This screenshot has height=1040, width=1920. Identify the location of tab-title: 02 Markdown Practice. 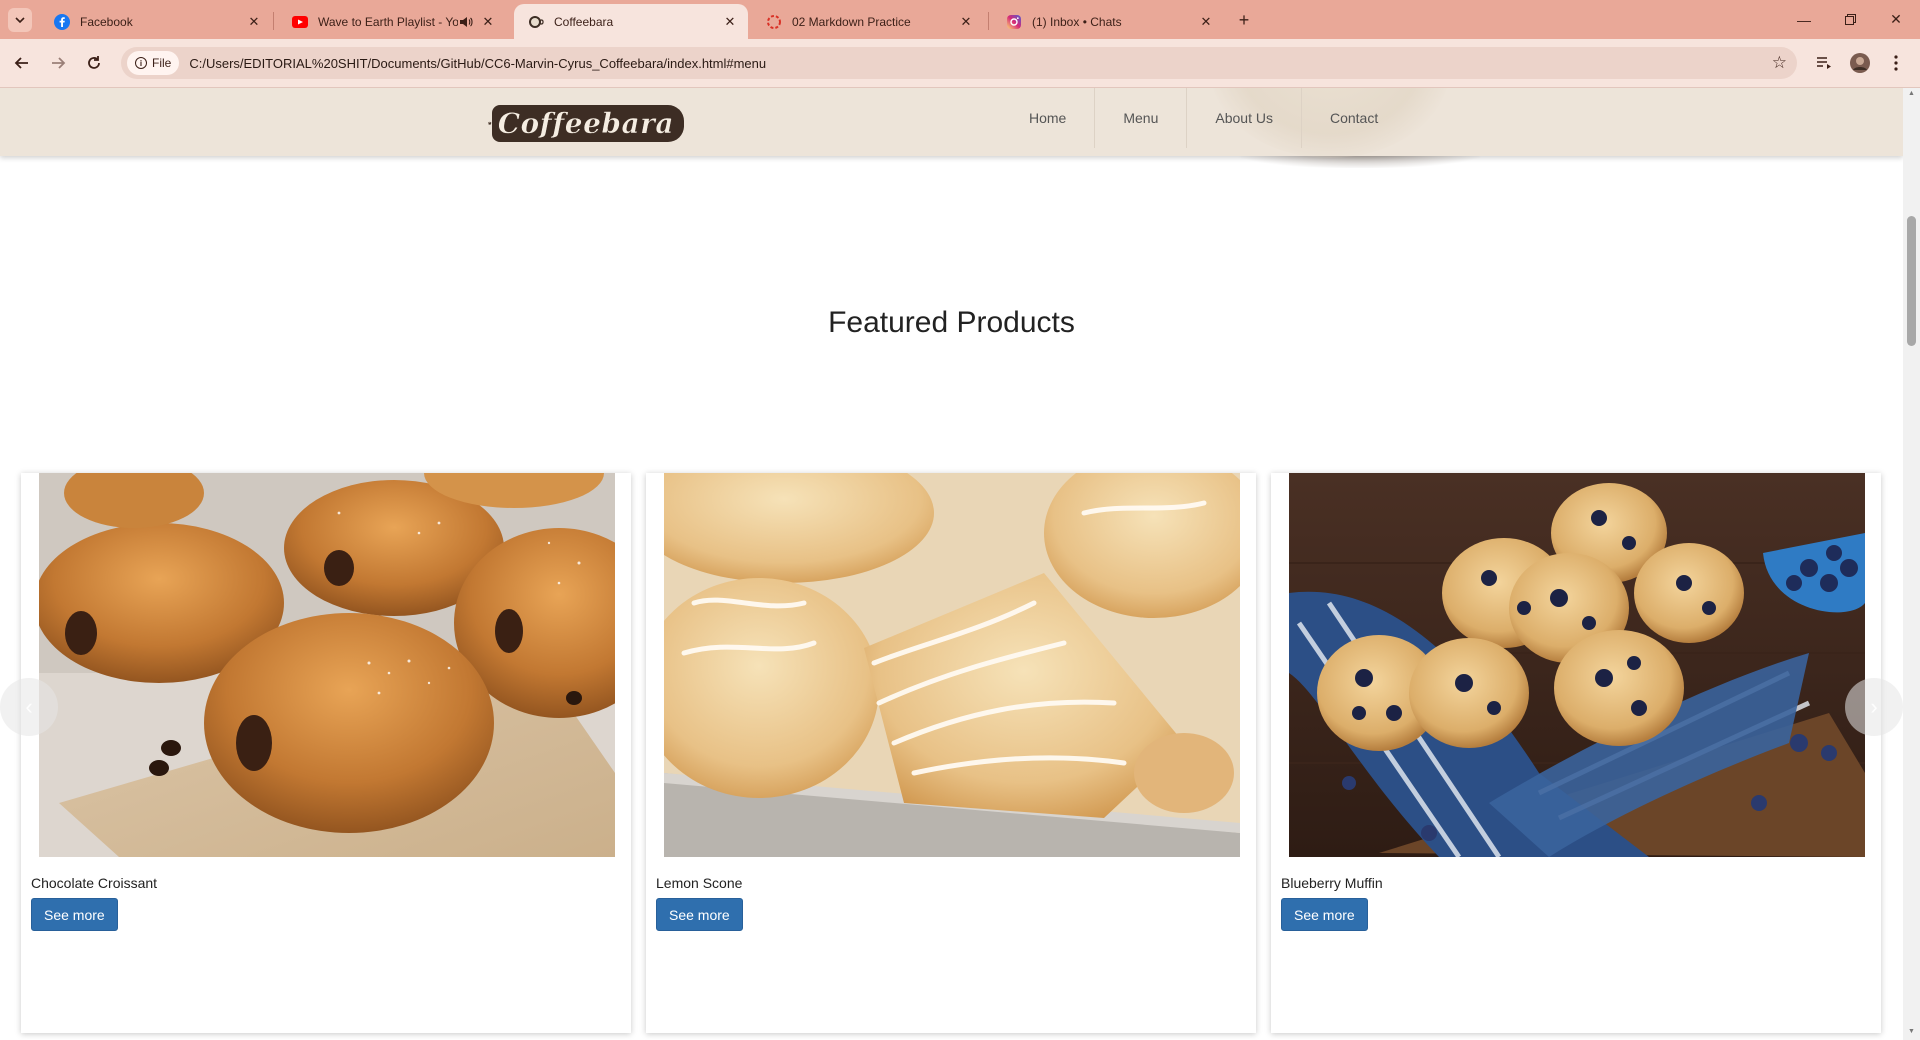
(851, 21).